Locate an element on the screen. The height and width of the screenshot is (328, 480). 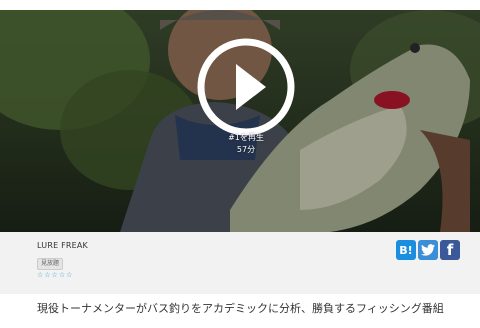
twitter-share-button is located at coordinates (428, 250).